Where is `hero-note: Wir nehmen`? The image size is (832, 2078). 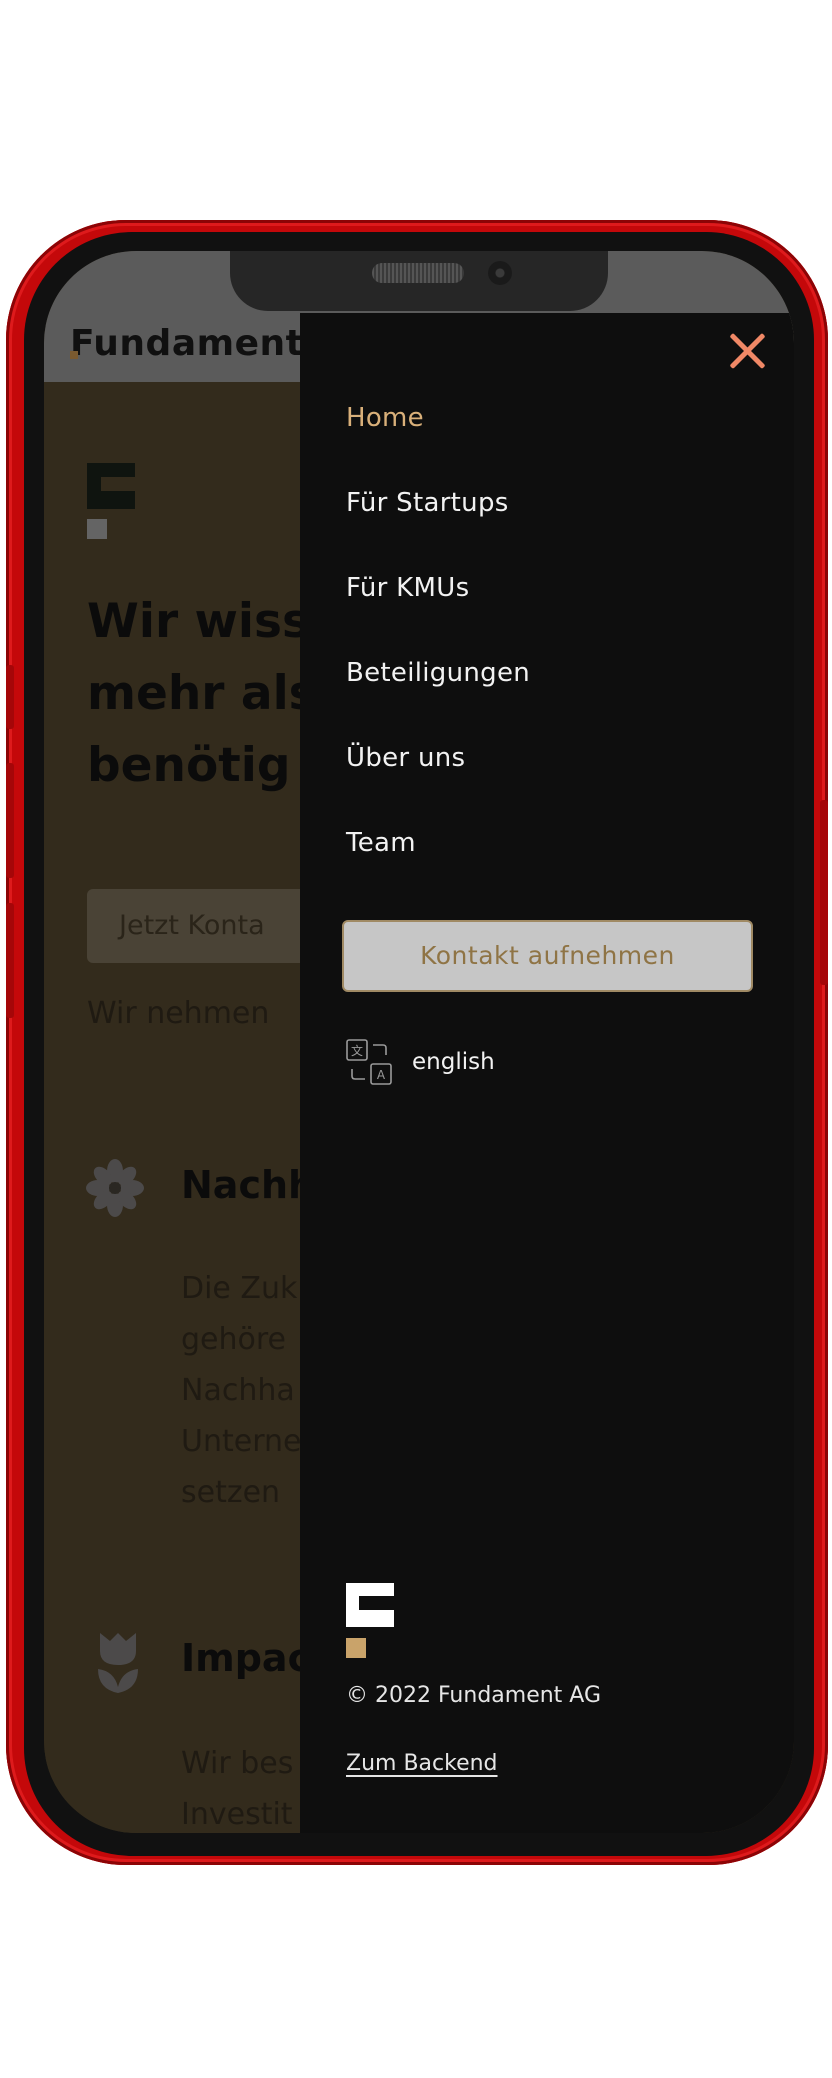
hero-note: Wir nehmen is located at coordinates (178, 1013).